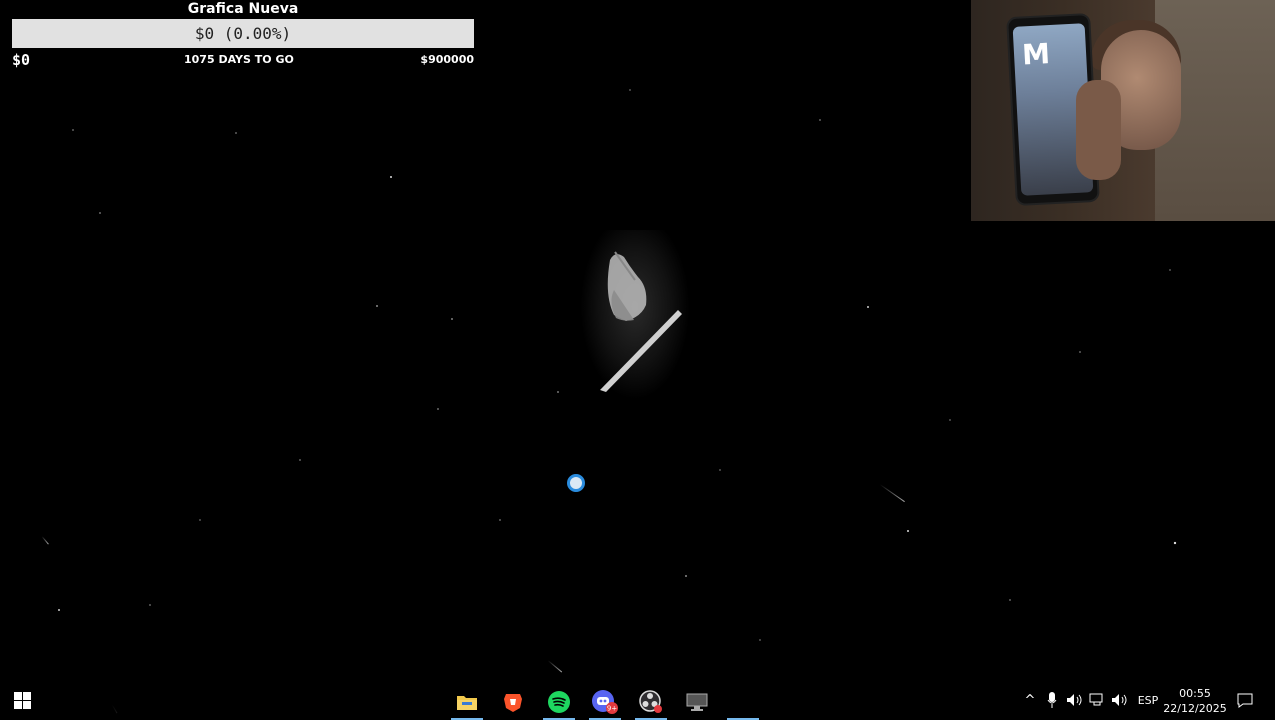  I want to click on microphone-icon, so click(1052, 700).